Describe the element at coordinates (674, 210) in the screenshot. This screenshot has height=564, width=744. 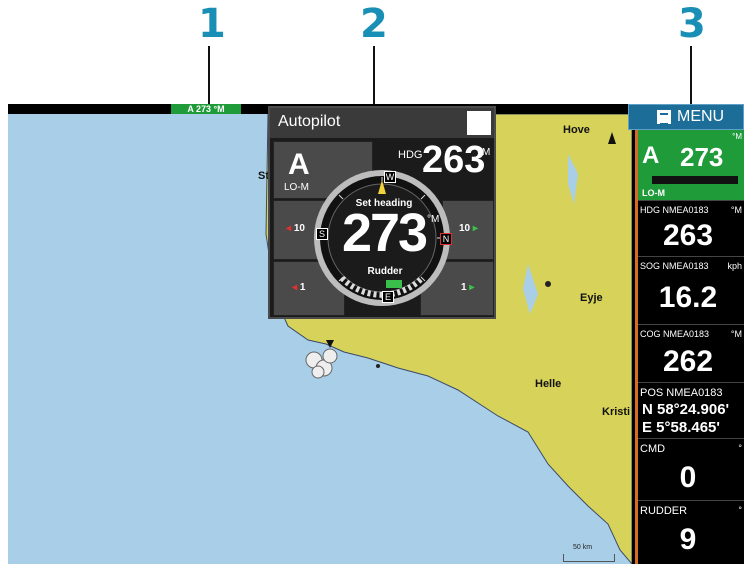
I see `tile-label: HDG NMEA0183` at that location.